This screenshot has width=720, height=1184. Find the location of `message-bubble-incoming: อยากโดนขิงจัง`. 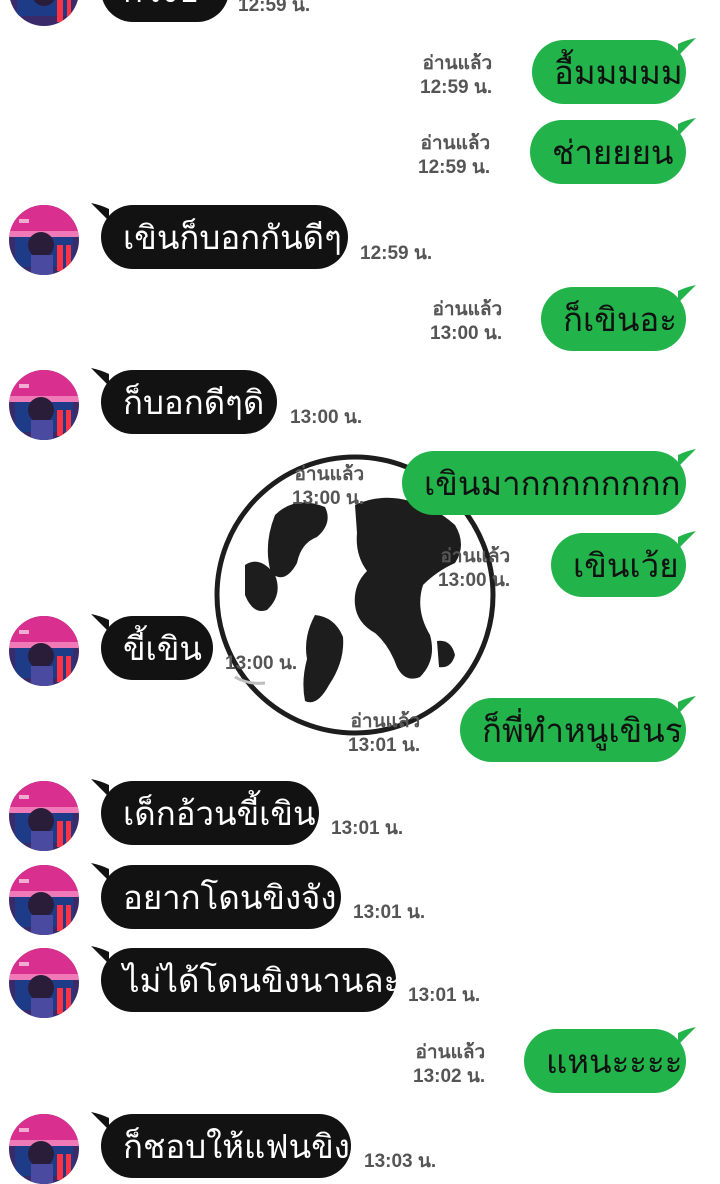

message-bubble-incoming: อยากโดนขิงจัง is located at coordinates (216, 896).